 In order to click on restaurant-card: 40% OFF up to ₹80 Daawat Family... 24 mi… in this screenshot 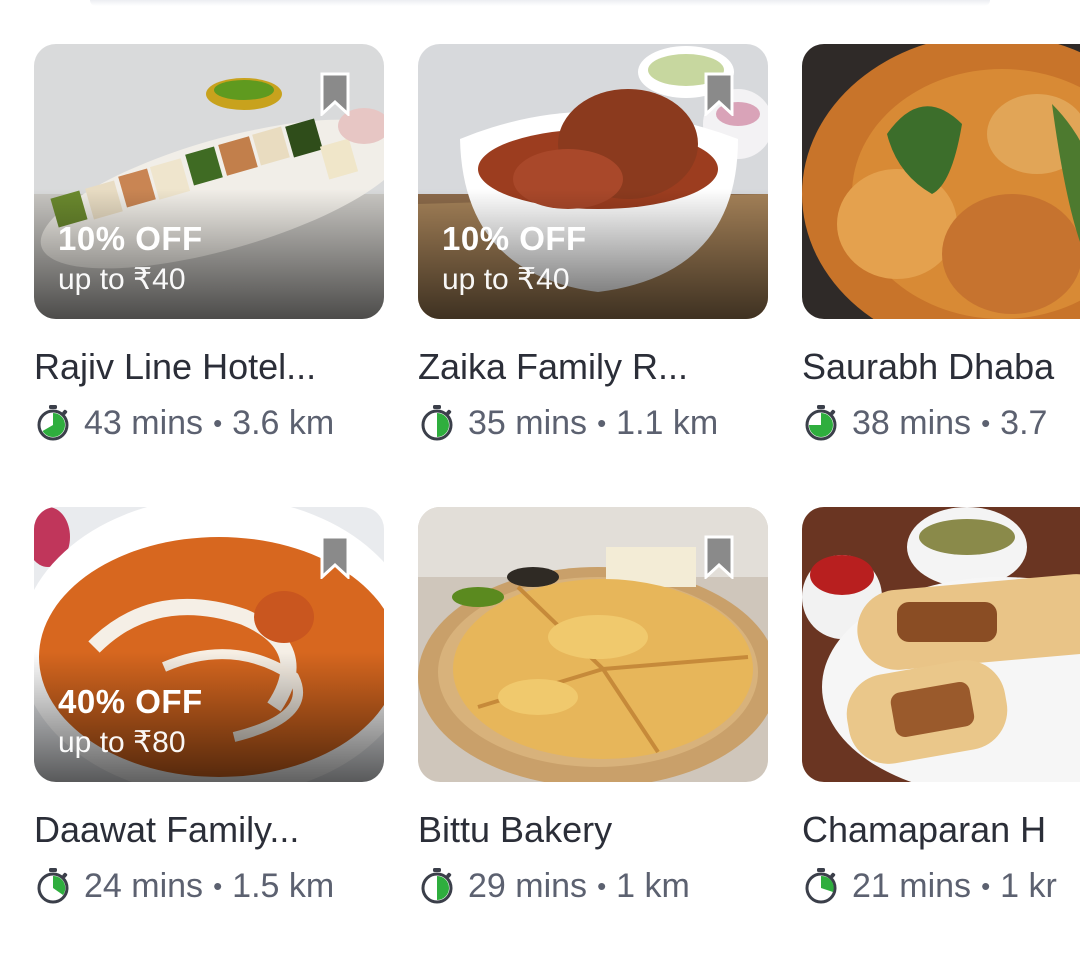, I will do `click(209, 706)`.